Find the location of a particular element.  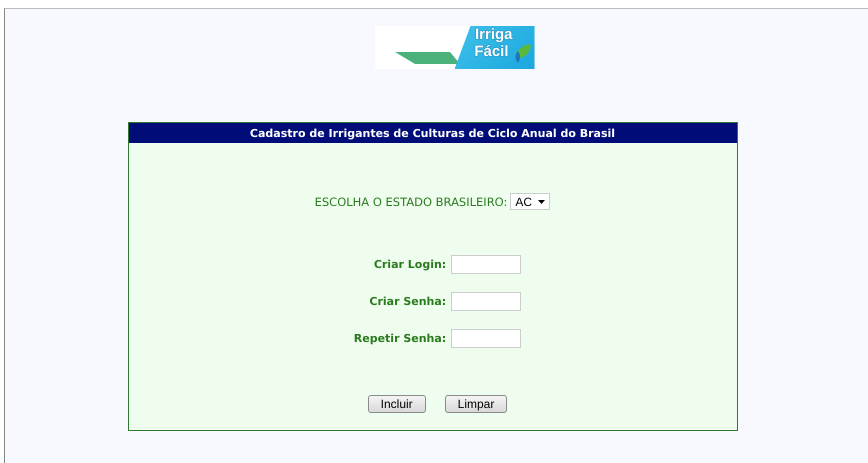

field-label: Criar Login: is located at coordinates (409, 264).